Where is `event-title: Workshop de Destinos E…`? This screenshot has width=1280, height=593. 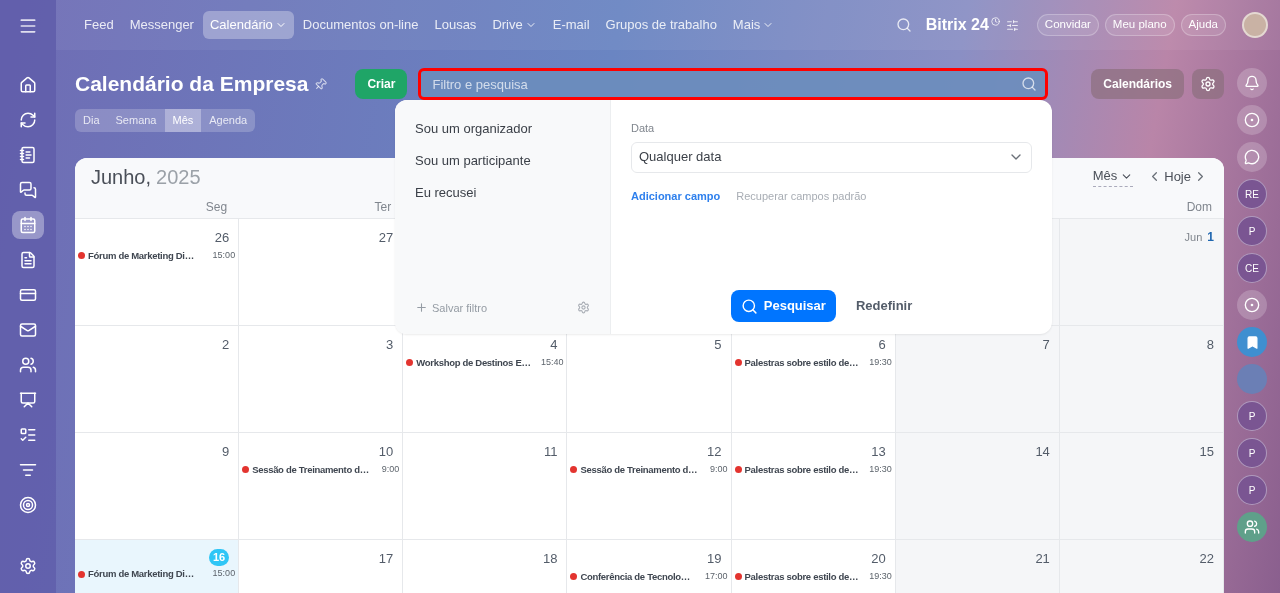
event-title: Workshop de Destinos E… is located at coordinates (477, 362).